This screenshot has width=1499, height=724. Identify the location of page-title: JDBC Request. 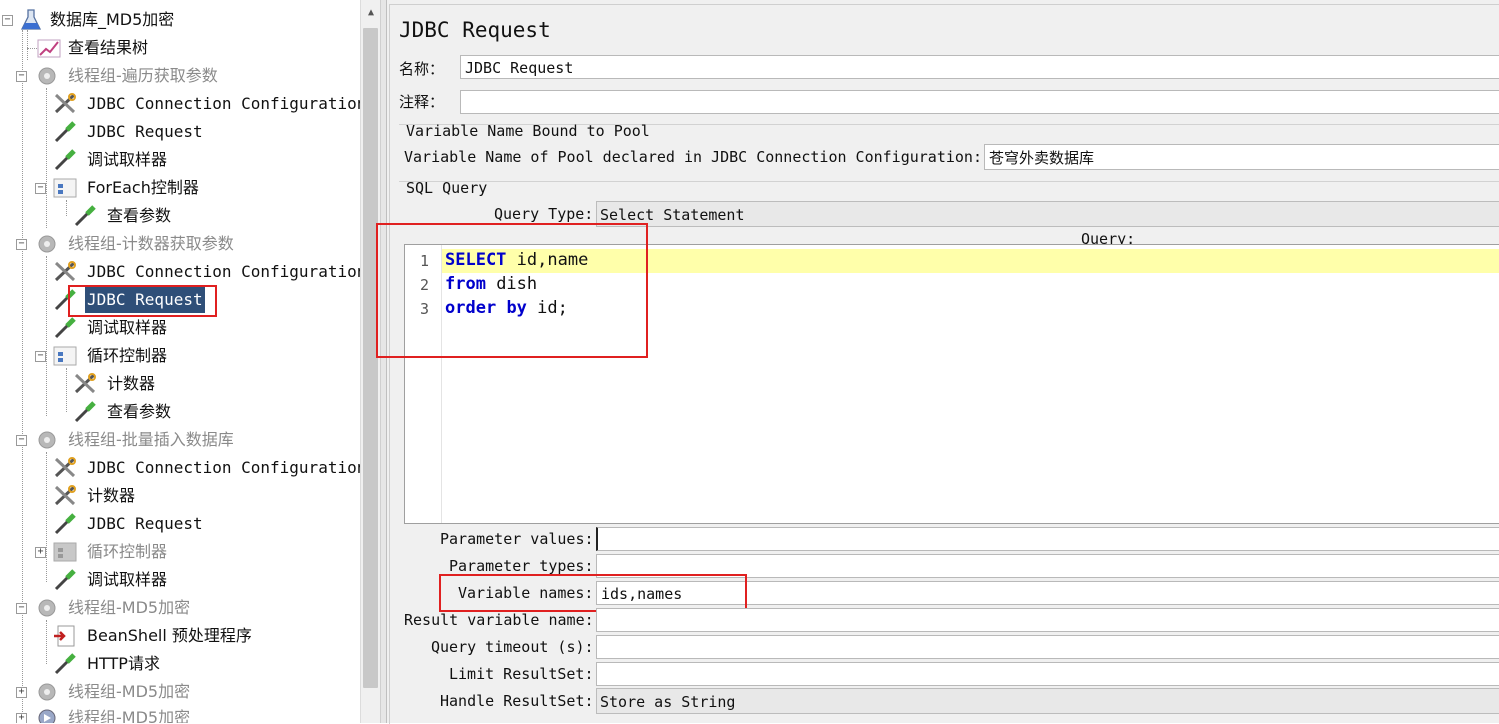
(475, 30).